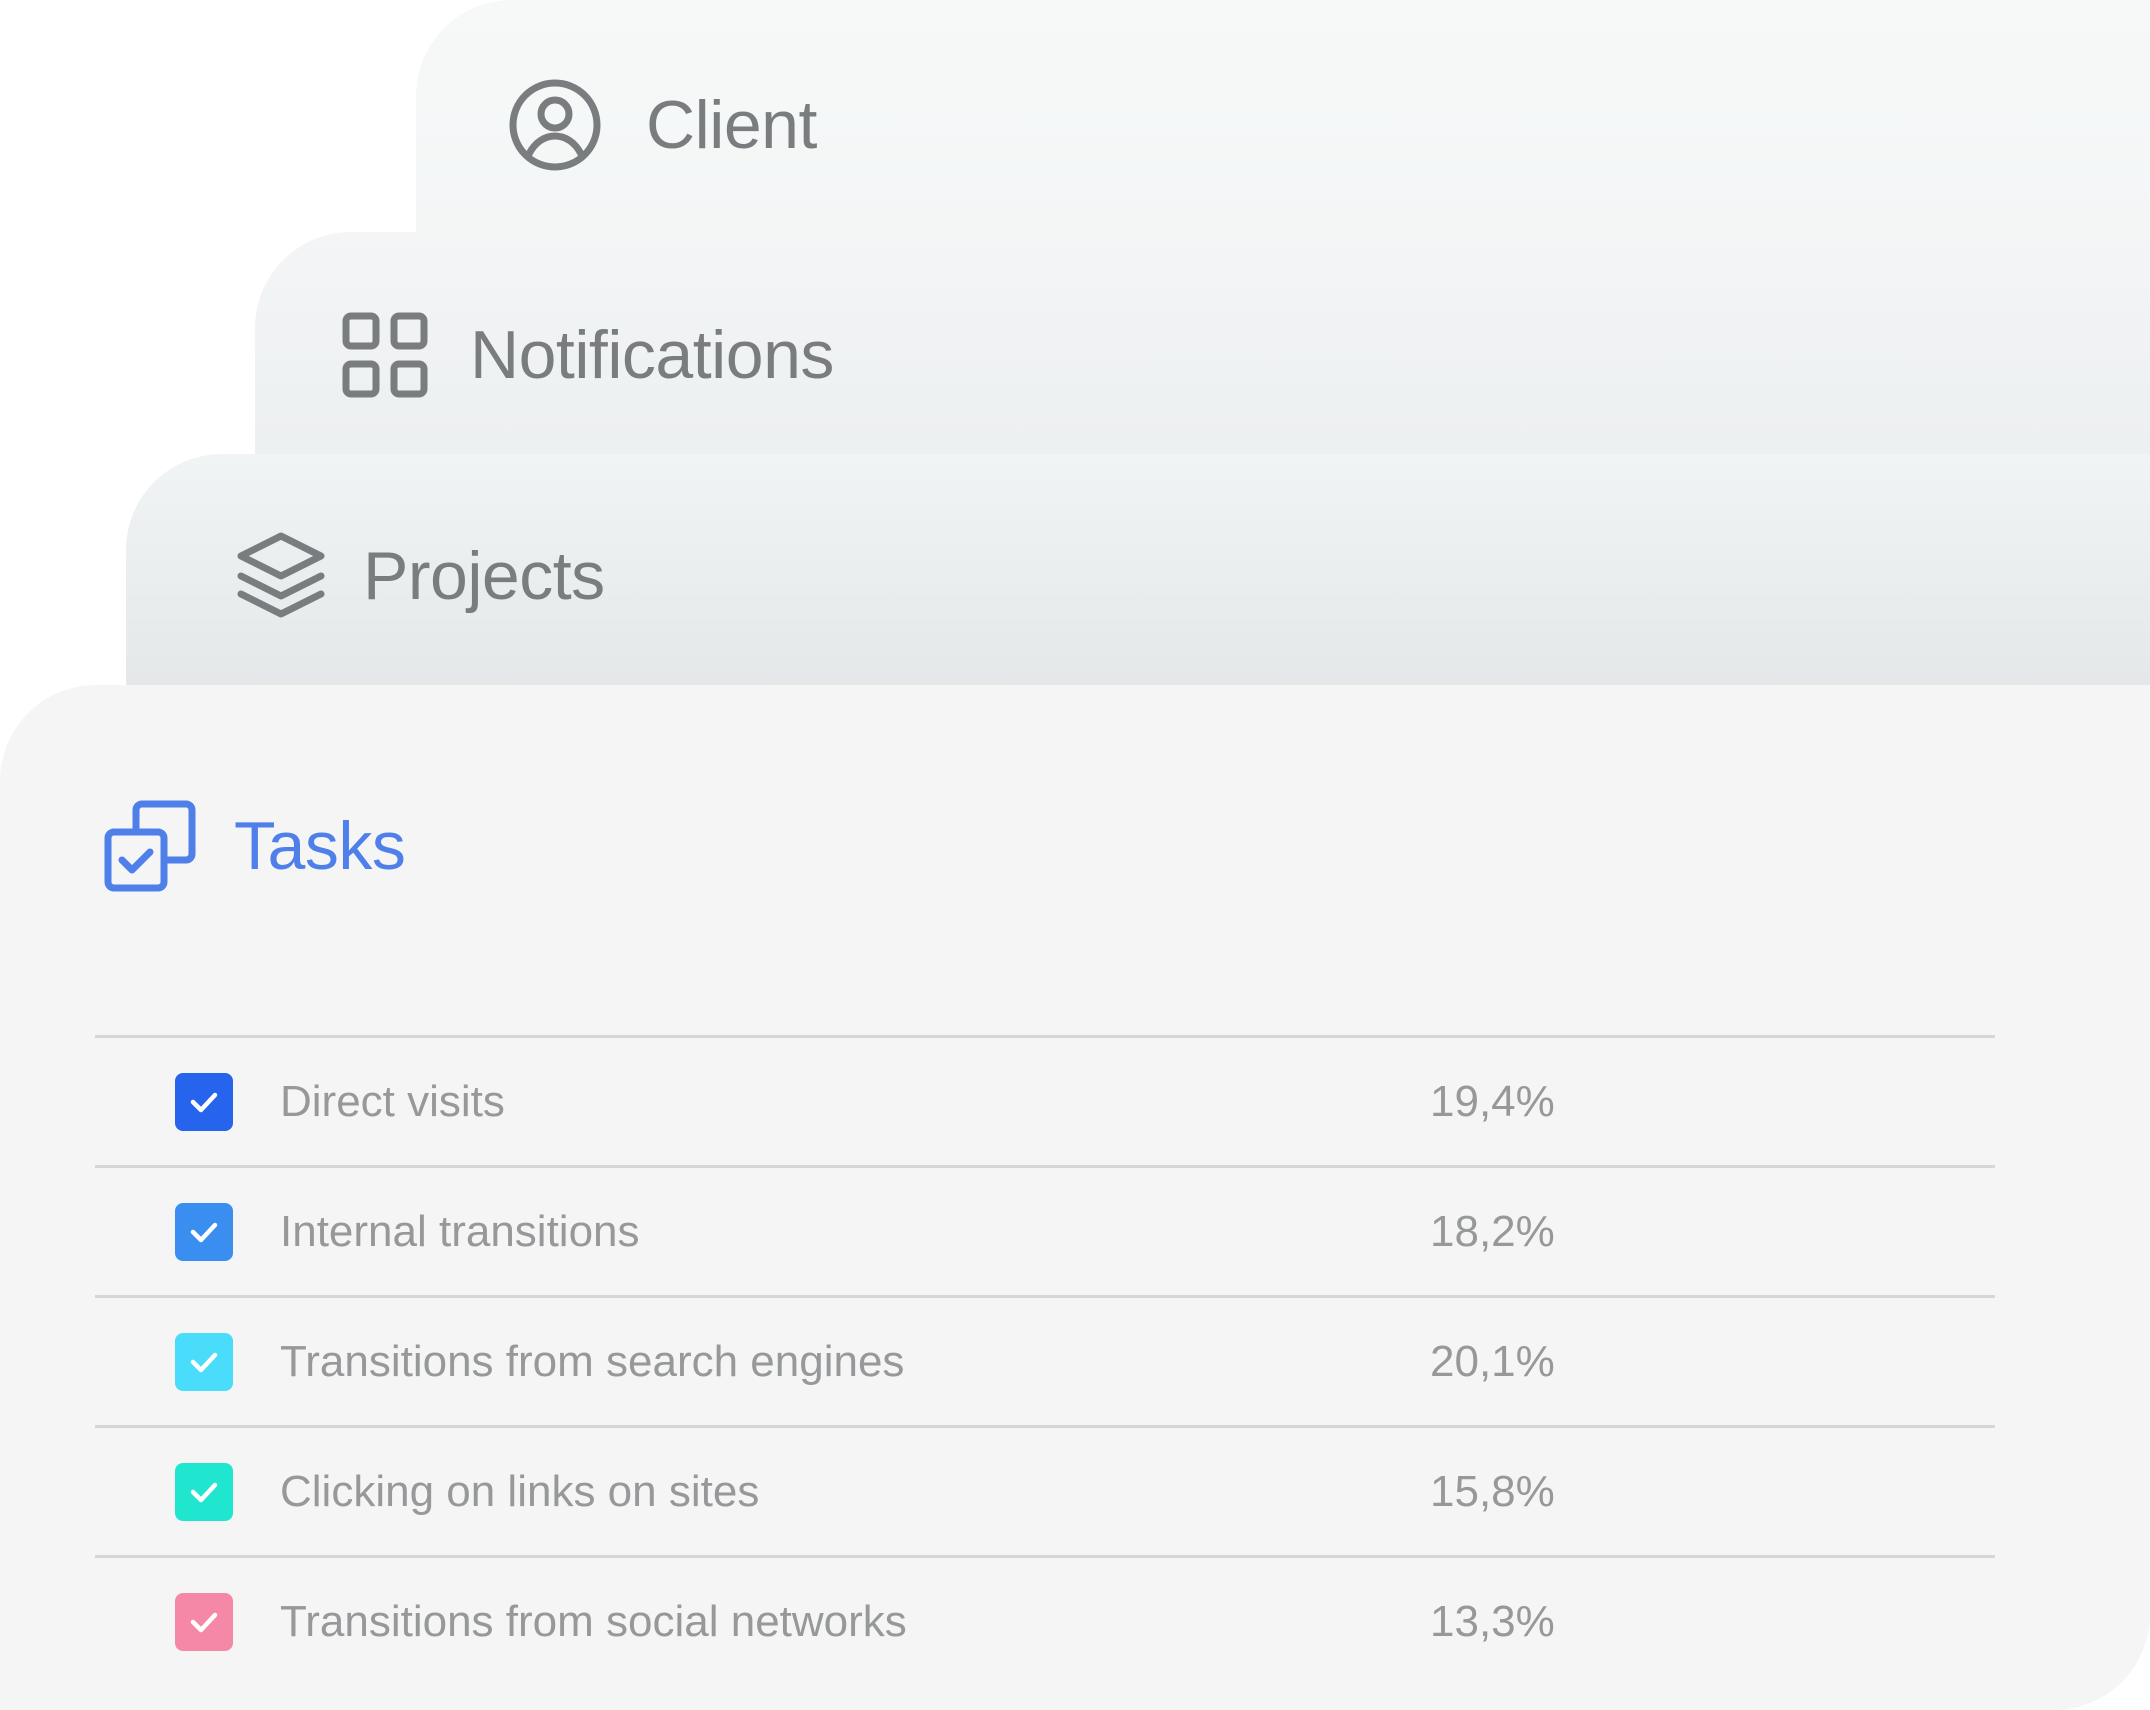  Describe the element at coordinates (460, 1231) in the screenshot. I see `row-label: Internal transitions` at that location.